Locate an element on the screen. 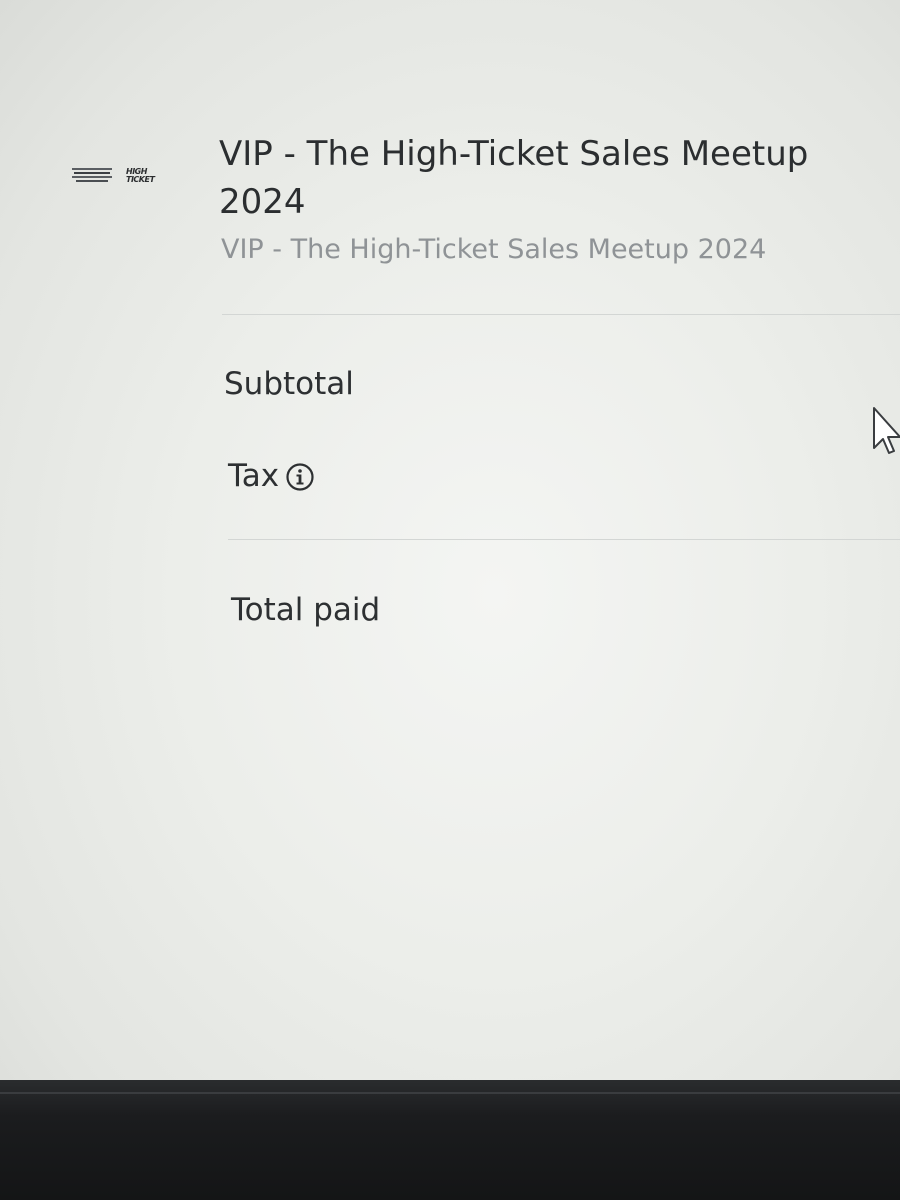  monitor-bezel is located at coordinates (450, 1140).